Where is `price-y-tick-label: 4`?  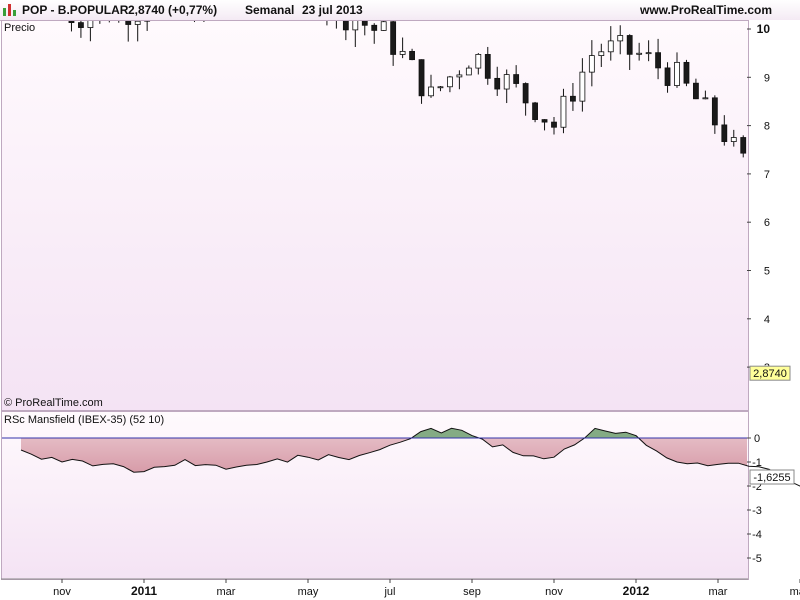 price-y-tick-label: 4 is located at coordinates (767, 320).